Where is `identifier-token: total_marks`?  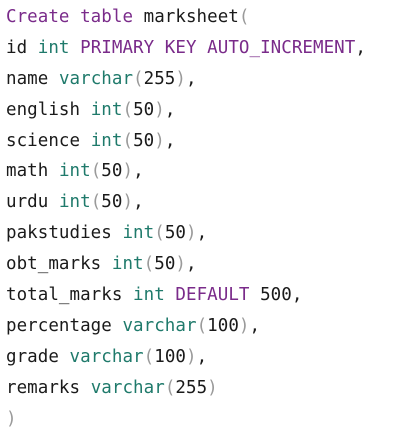
identifier-token: total_marks is located at coordinates (64, 295).